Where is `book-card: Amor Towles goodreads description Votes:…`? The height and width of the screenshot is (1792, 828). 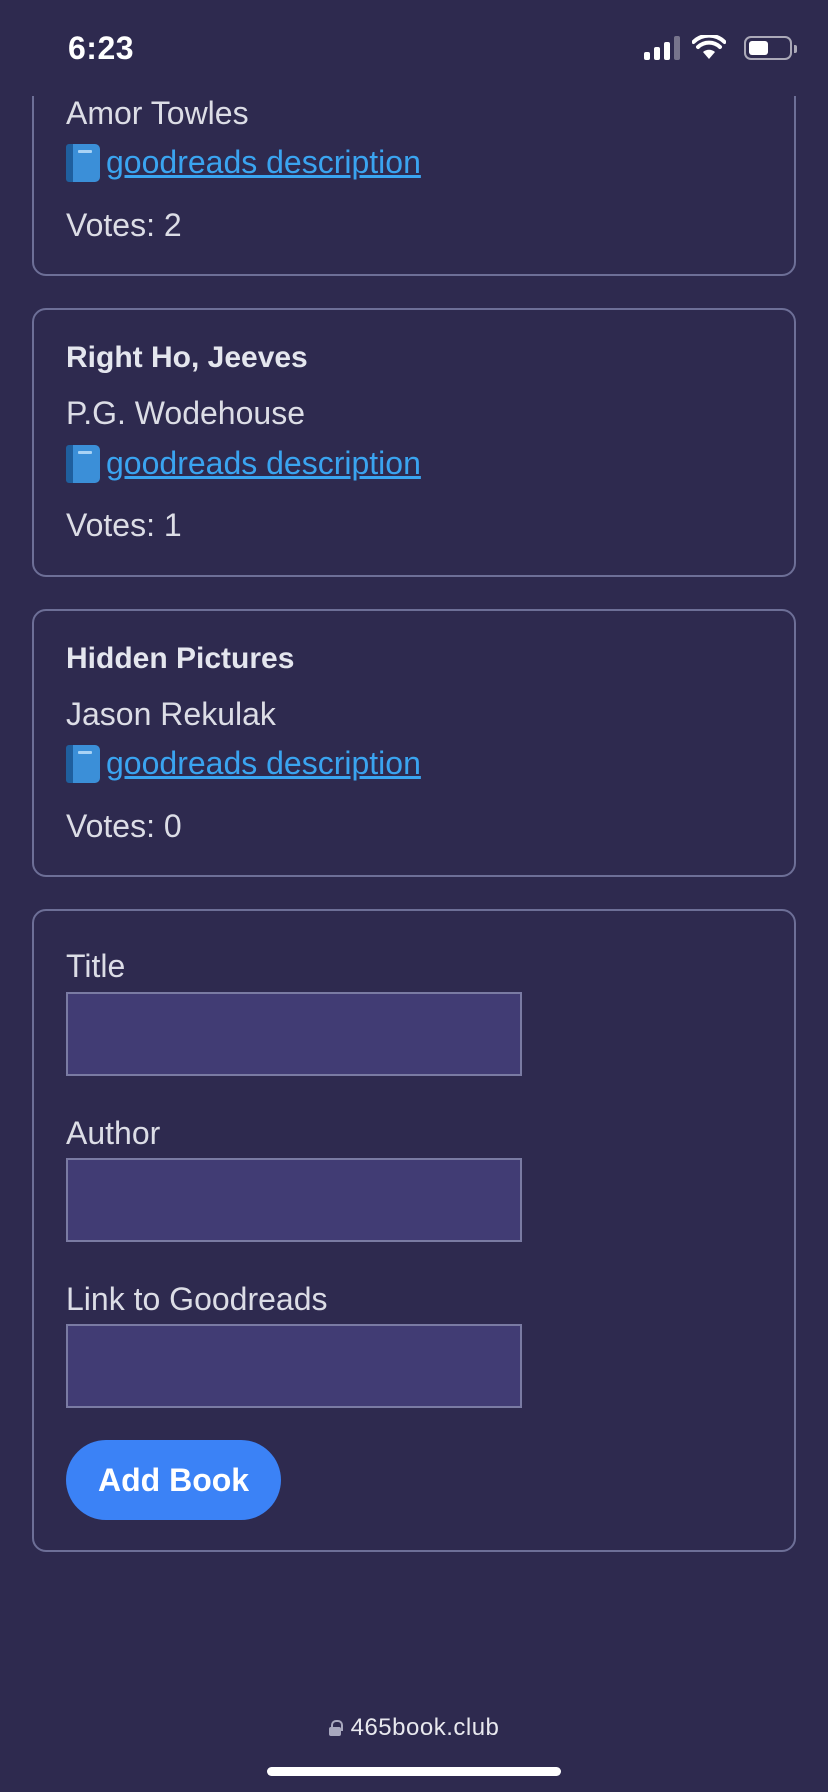 book-card: Amor Towles goodreads description Votes:… is located at coordinates (414, 186).